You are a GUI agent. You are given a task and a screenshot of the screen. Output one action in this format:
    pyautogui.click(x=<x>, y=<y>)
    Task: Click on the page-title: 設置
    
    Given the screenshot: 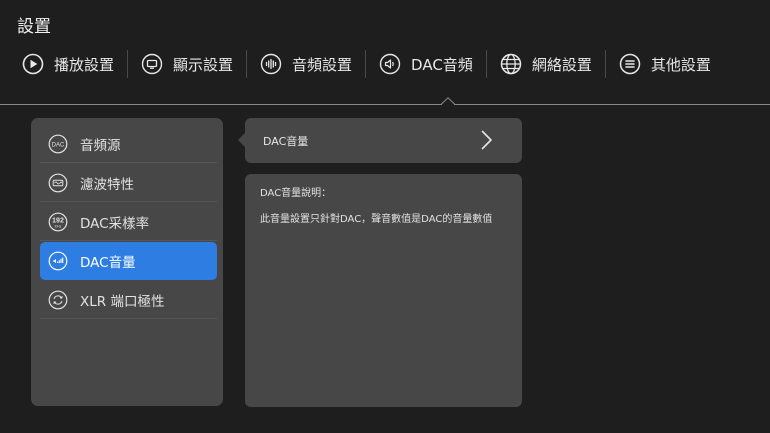 What is the action you would take?
    pyautogui.click(x=34, y=27)
    